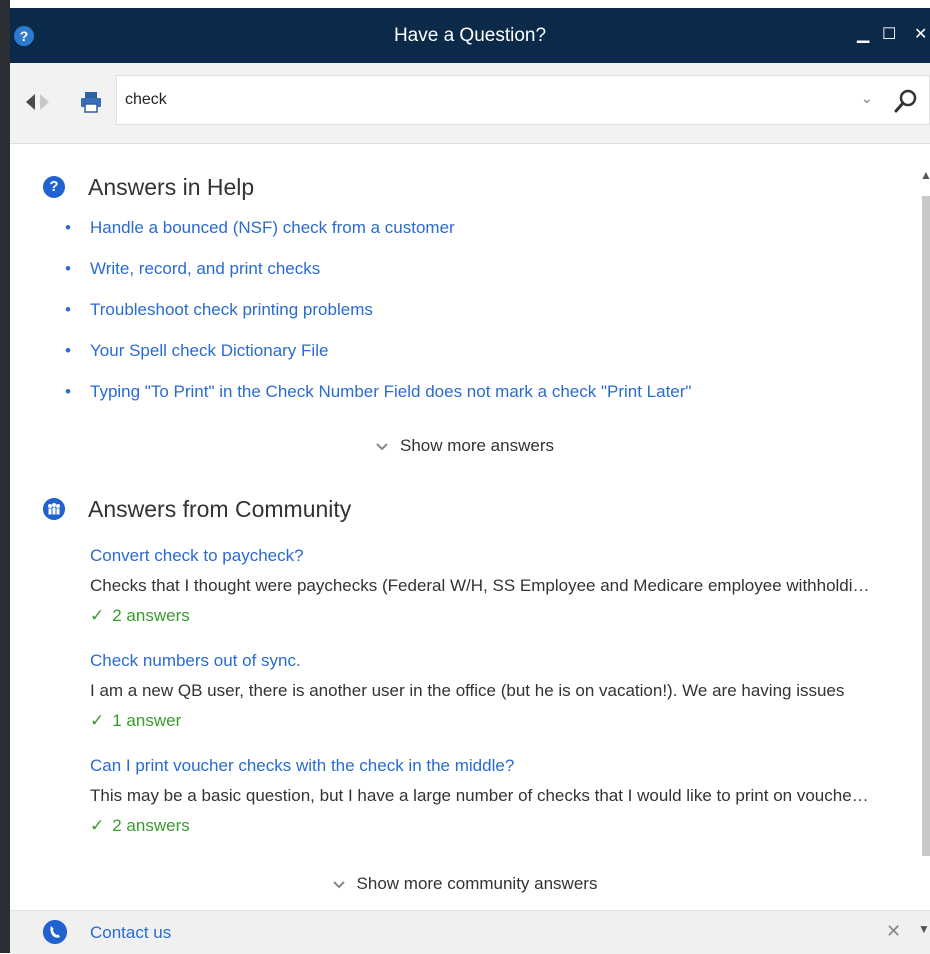 The width and height of the screenshot is (930, 954). I want to click on vertical-scrollbar: ▲, so click(925, 527).